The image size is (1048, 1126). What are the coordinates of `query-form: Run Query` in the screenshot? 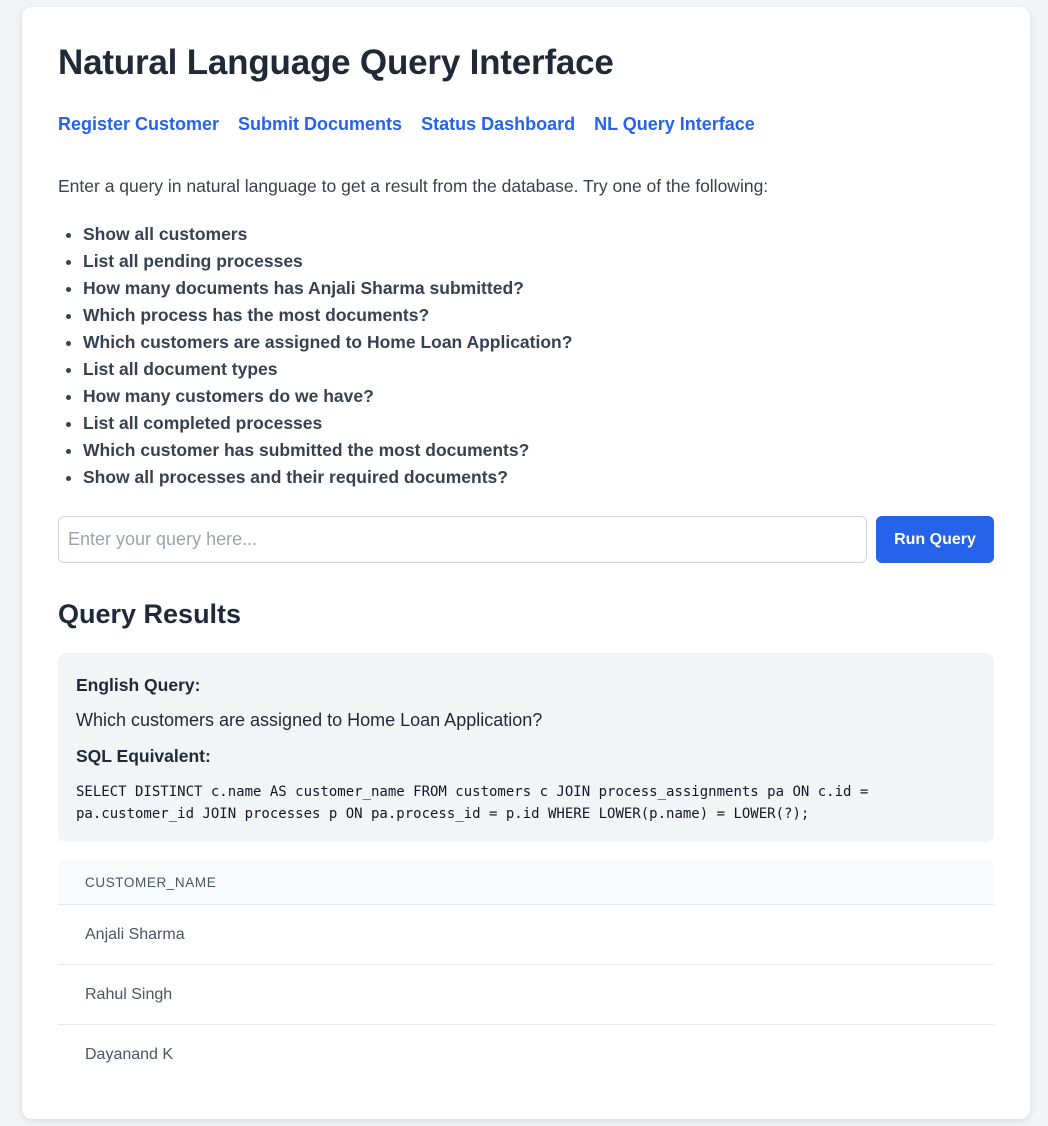 It's located at (526, 539).